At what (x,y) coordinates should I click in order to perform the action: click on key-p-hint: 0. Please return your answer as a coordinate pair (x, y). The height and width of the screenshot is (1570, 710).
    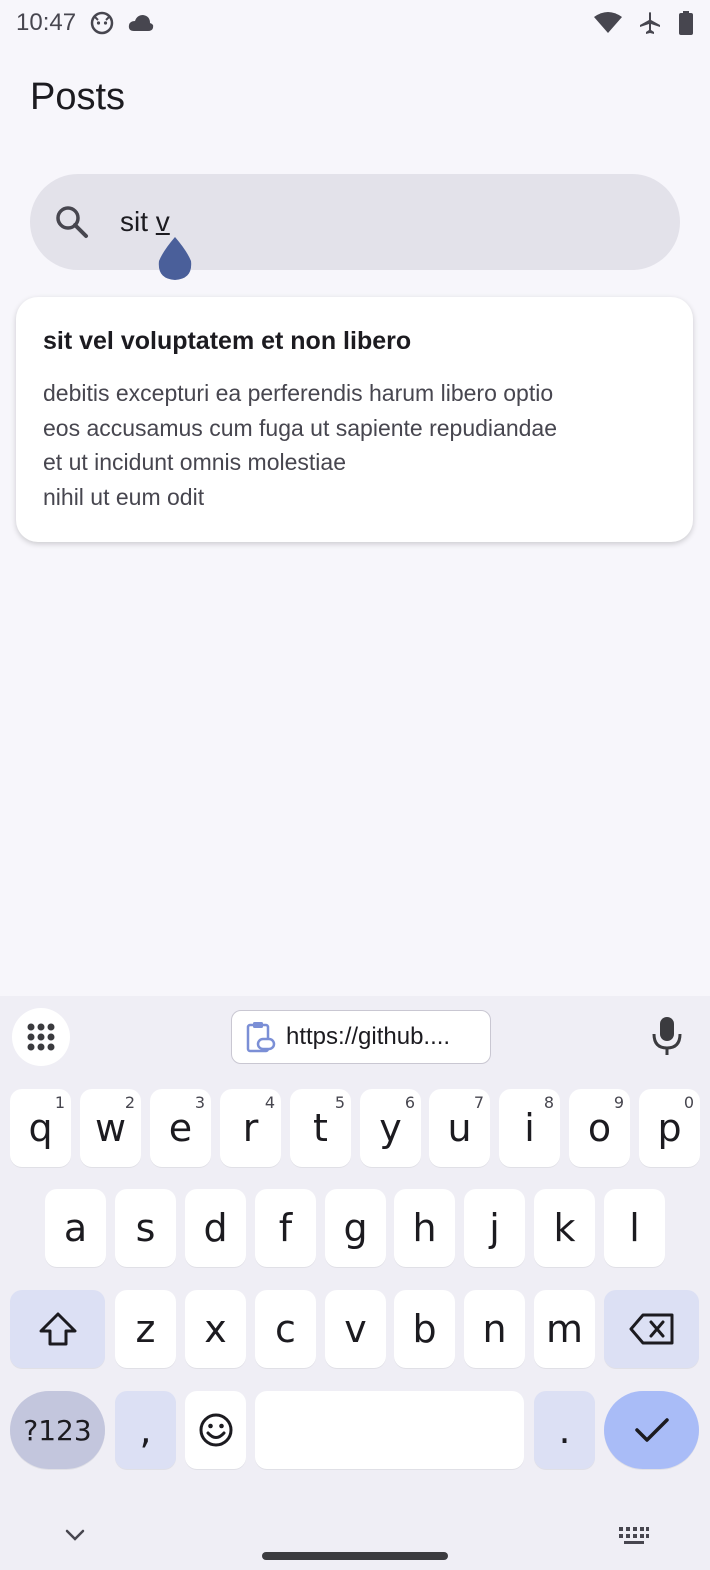
    Looking at the image, I should click on (688, 1102).